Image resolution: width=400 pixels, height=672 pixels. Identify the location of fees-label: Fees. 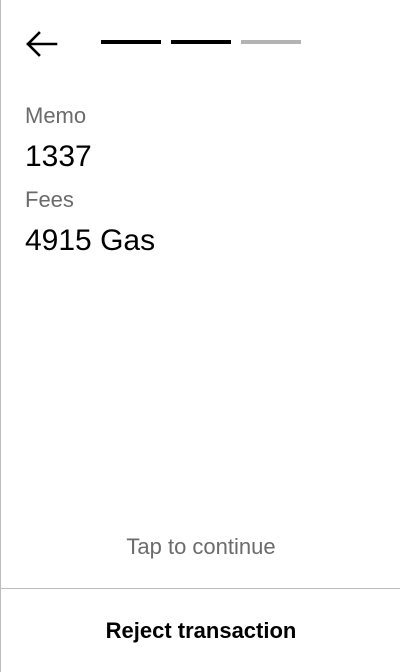
(49, 199).